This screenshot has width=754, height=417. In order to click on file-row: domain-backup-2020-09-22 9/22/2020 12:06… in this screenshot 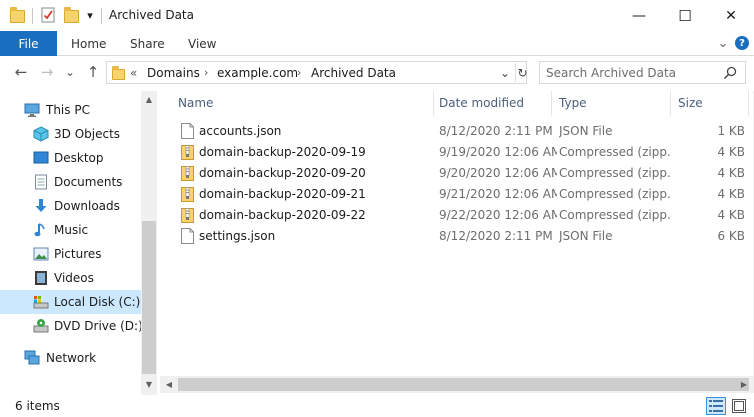, I will do `click(462, 215)`.